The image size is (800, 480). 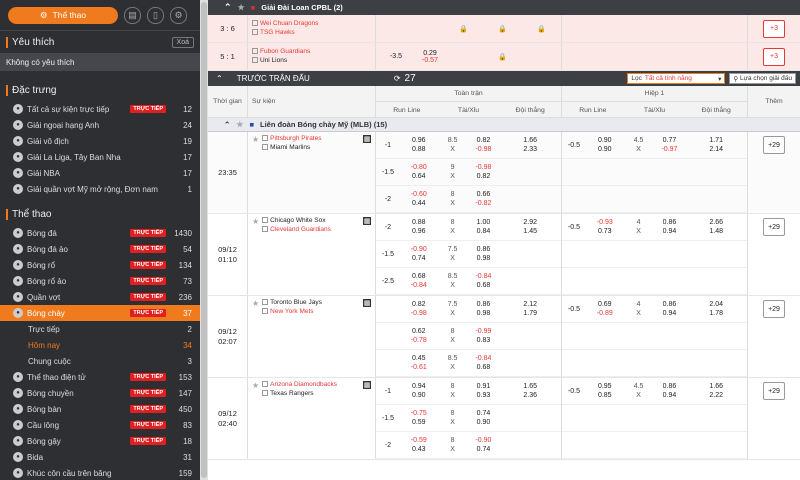 I want to click on win-odds: 1.65 2.36, so click(x=530, y=391).